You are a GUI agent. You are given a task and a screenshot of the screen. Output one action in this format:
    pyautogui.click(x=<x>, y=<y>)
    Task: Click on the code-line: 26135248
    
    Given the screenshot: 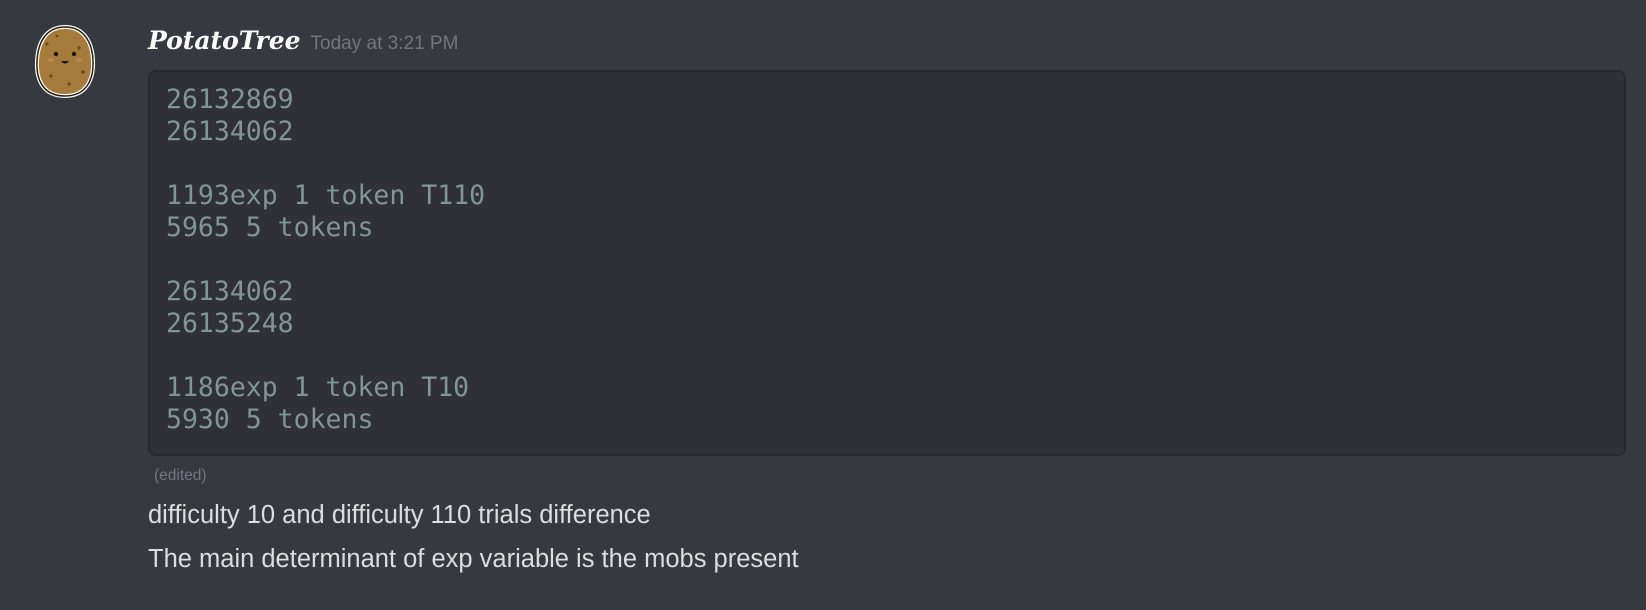 What is the action you would take?
    pyautogui.click(x=230, y=323)
    